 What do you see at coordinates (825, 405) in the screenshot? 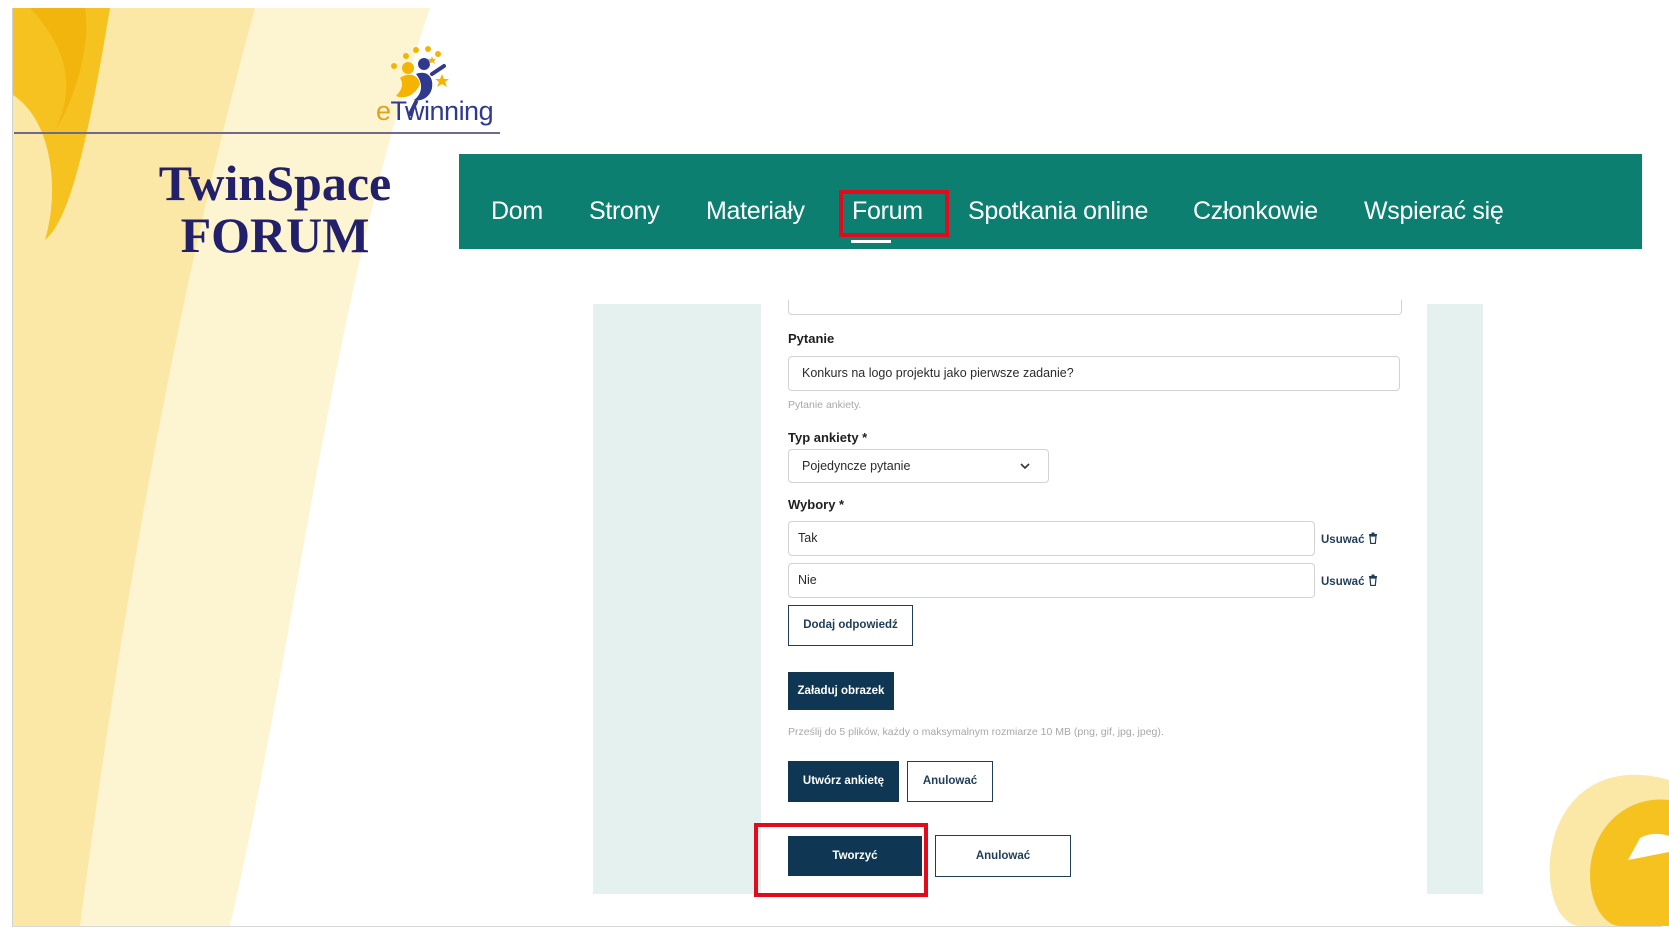
I see `question-hint: Pytanie ankiety.` at bounding box center [825, 405].